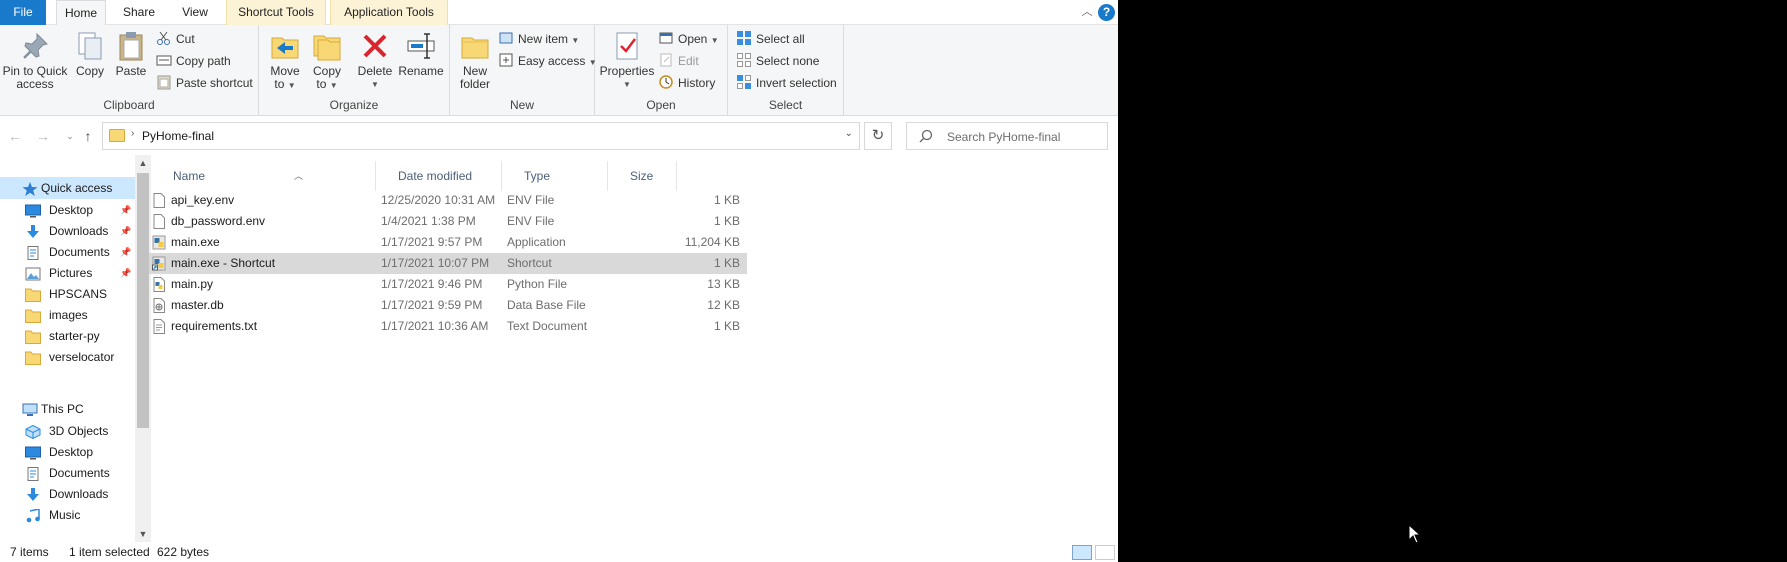 The height and width of the screenshot is (562, 1787). I want to click on nav-item-desktop: Desktop 📌, so click(67, 210).